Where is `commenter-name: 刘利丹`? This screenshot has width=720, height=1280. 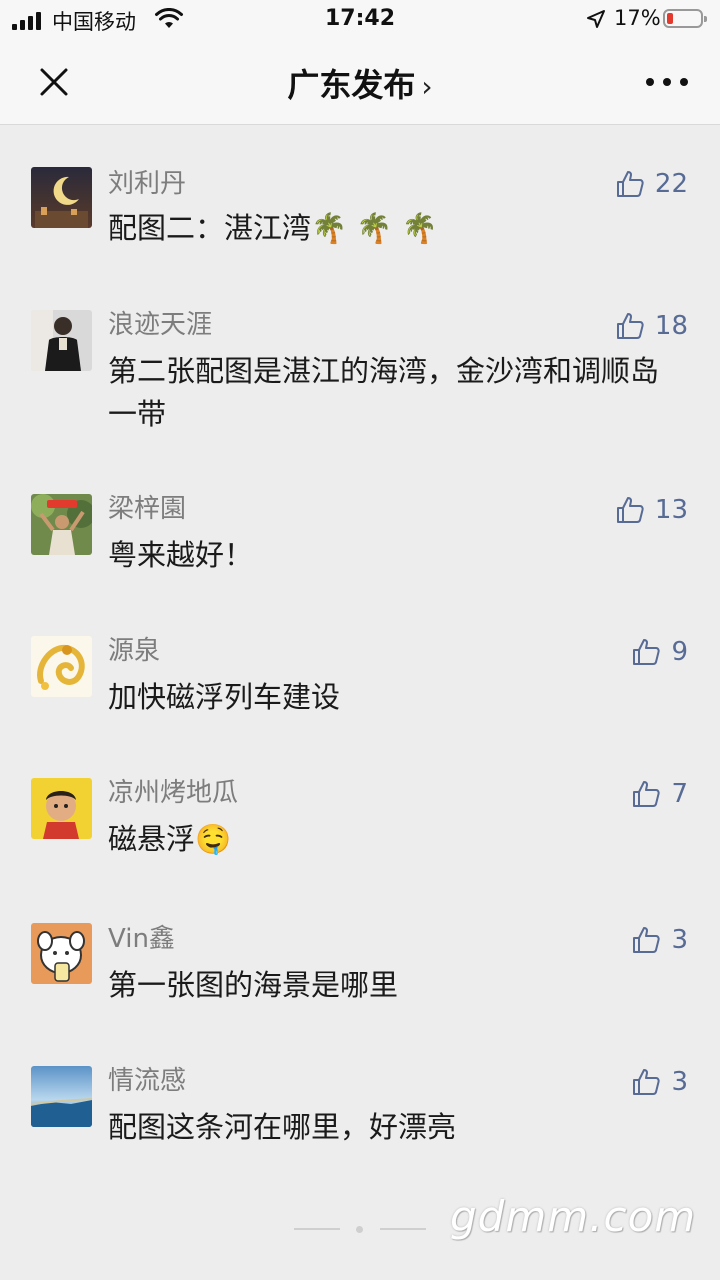 commenter-name: 刘利丹 is located at coordinates (147, 184).